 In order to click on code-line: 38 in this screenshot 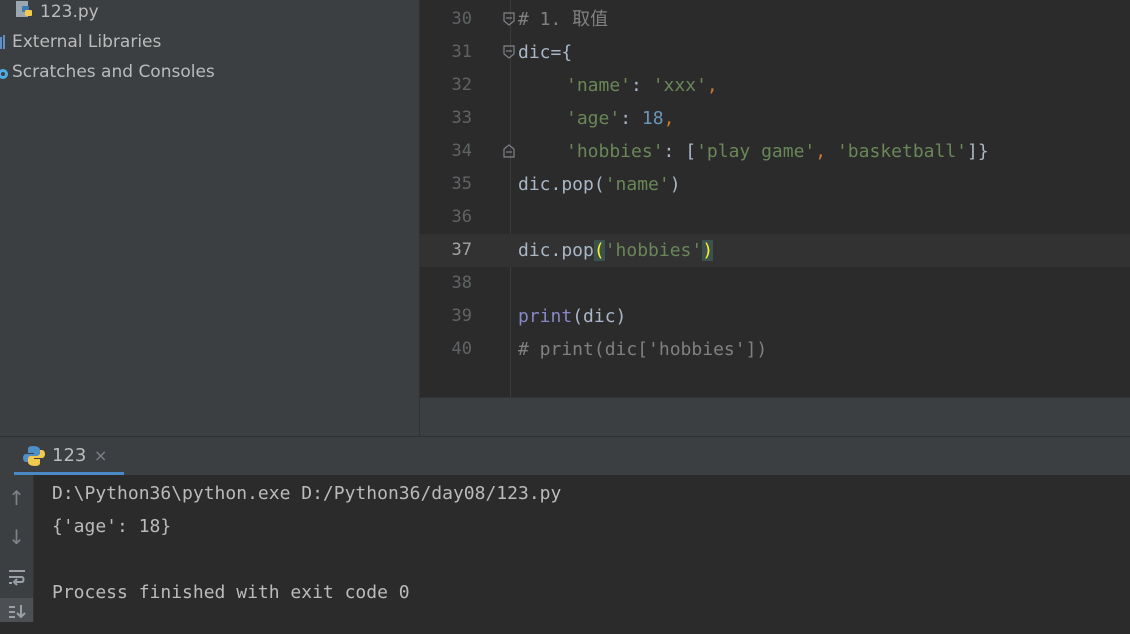, I will do `click(775, 283)`.